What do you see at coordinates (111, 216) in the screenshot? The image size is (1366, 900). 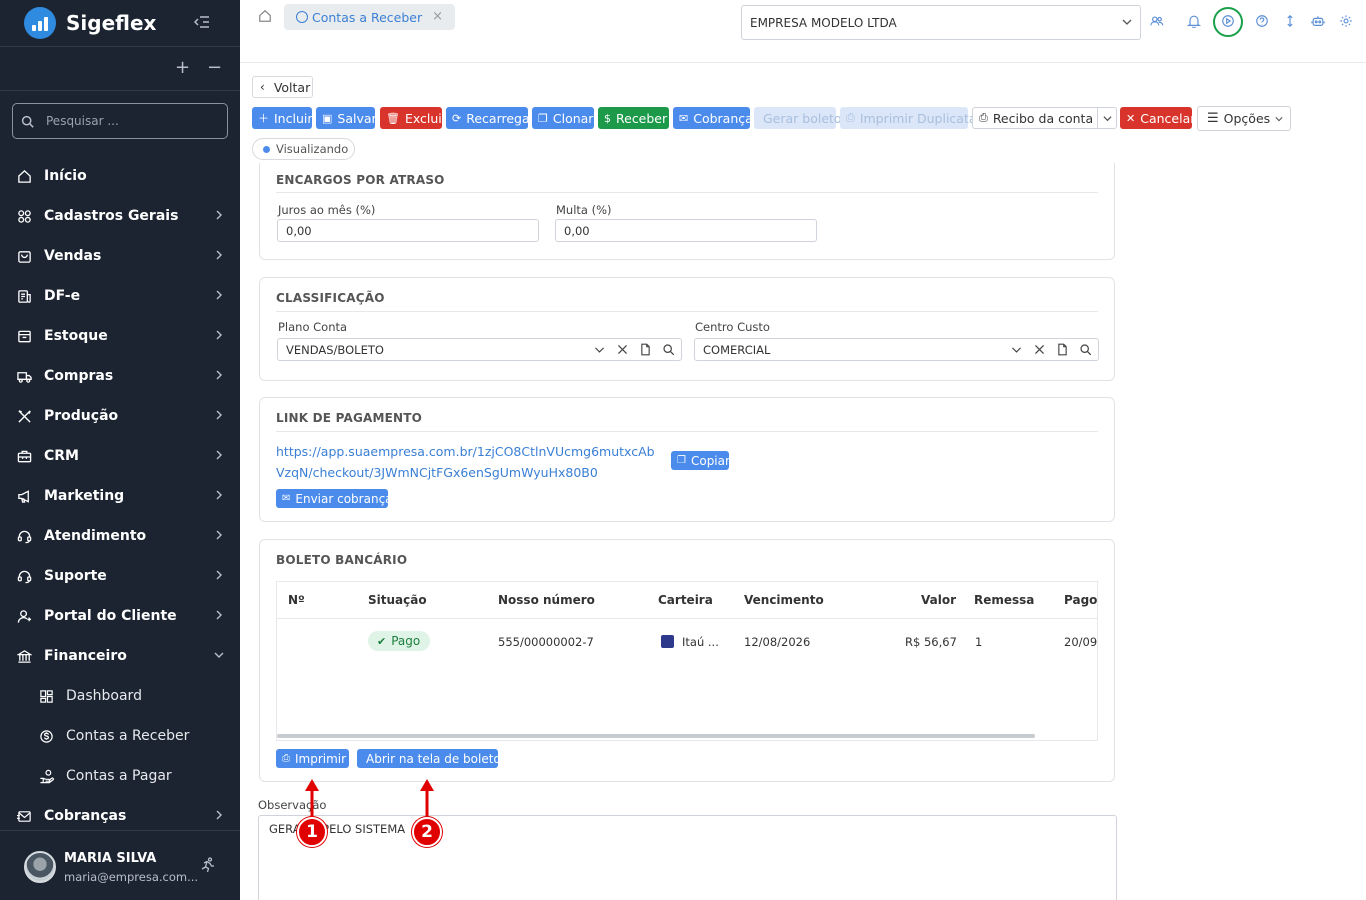 I see `sidebar-item-label: Cadastros Gerais` at bounding box center [111, 216].